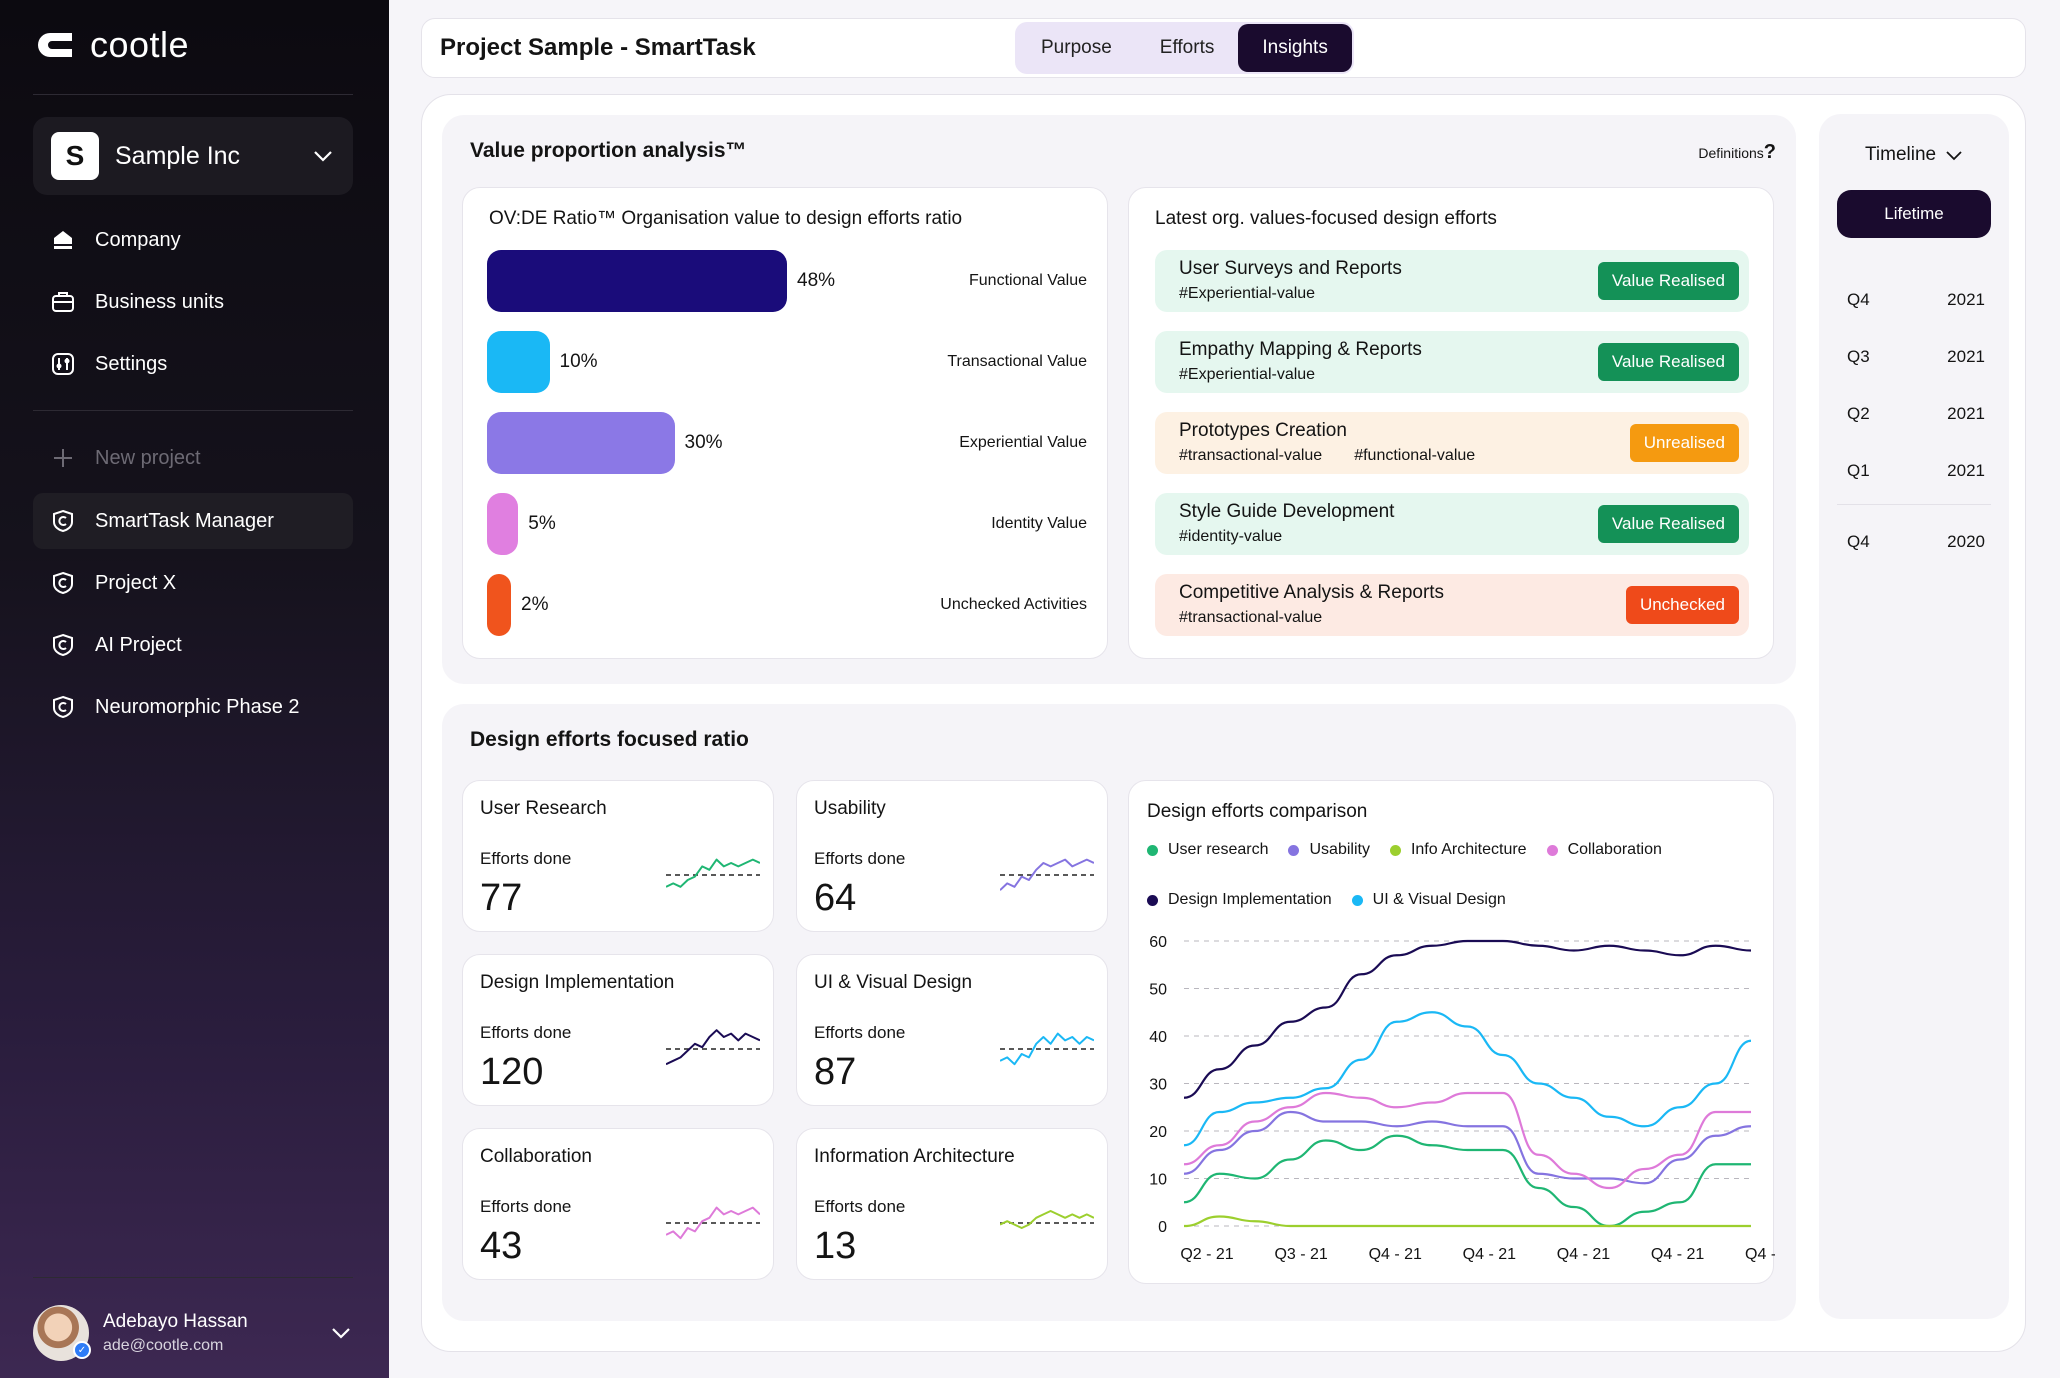 Image resolution: width=2060 pixels, height=1378 pixels. Describe the element at coordinates (140, 44) in the screenshot. I see `brand-name: cootle` at that location.